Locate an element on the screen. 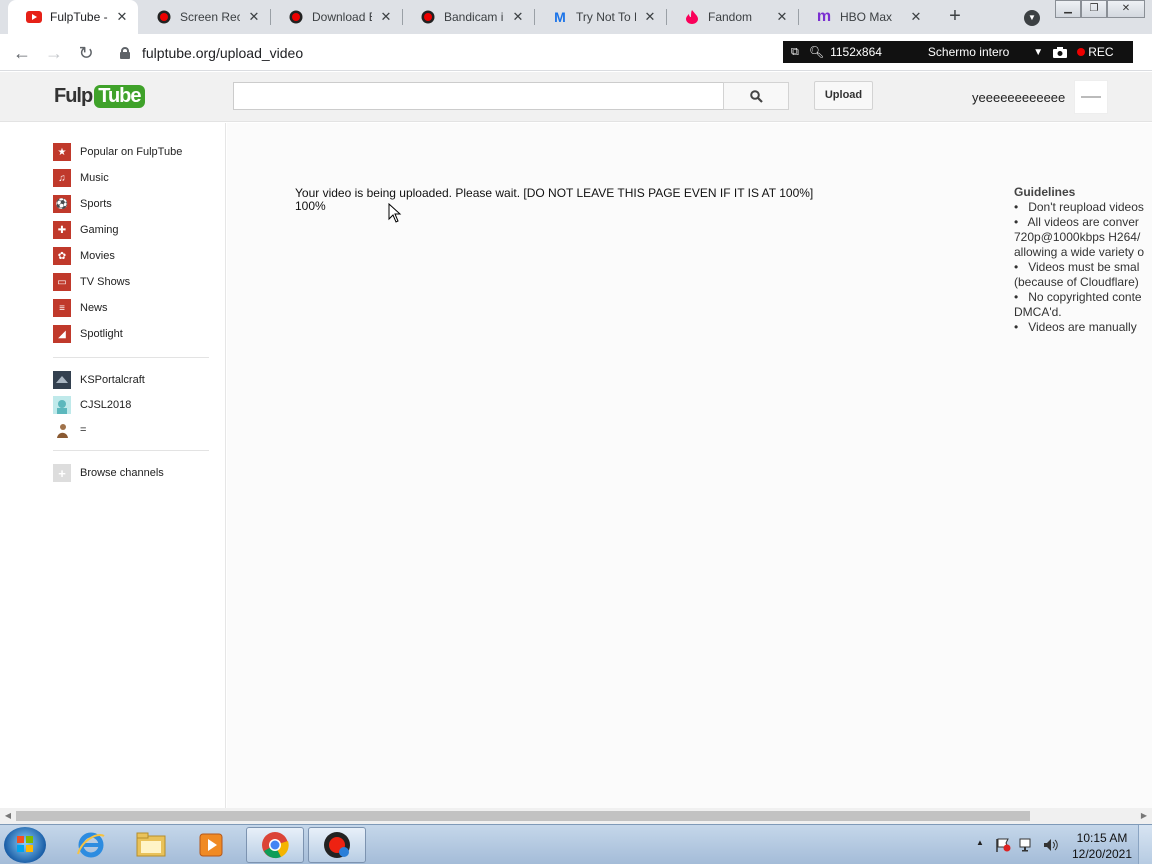 The height and width of the screenshot is (864, 1152). search-input is located at coordinates (478, 96).